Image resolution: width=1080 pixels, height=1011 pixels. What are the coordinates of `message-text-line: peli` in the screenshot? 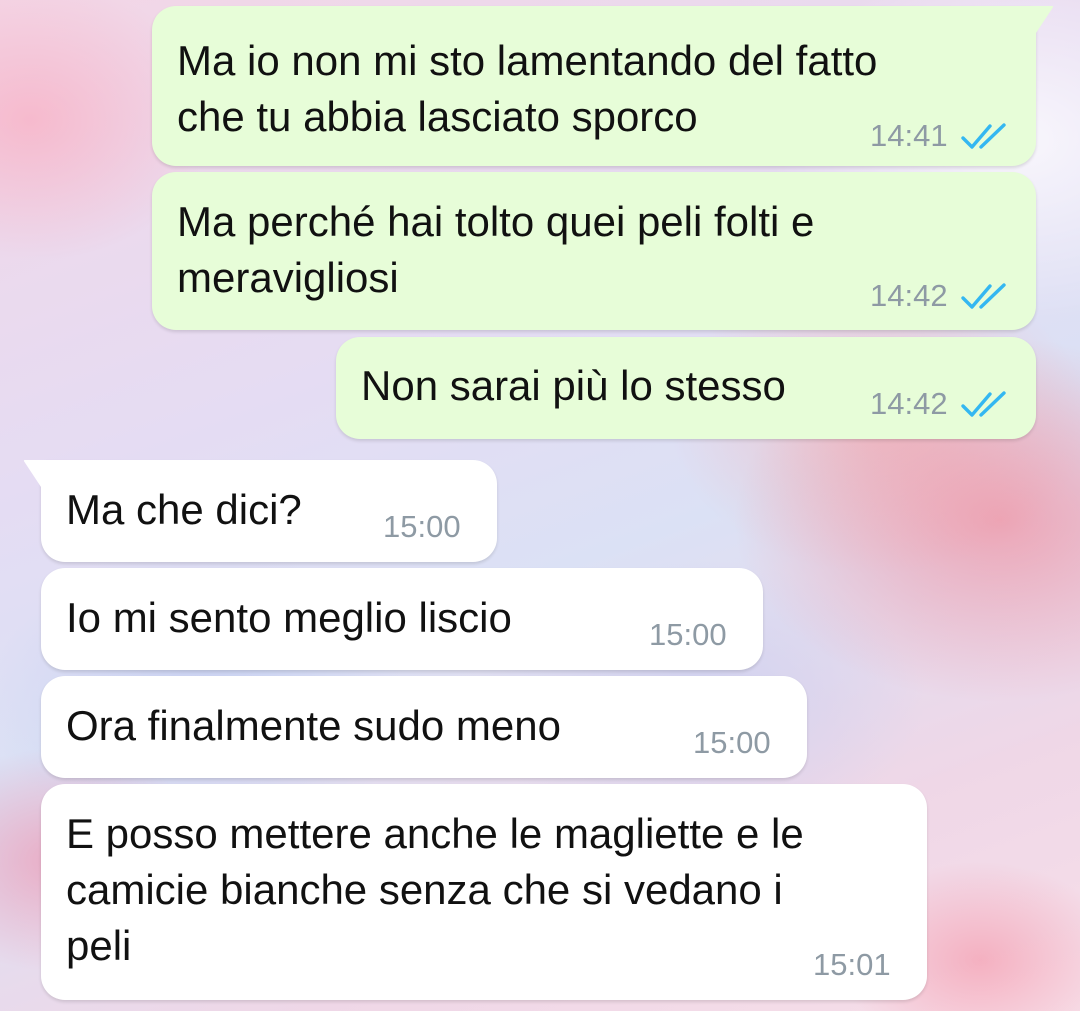 It's located at (99, 945).